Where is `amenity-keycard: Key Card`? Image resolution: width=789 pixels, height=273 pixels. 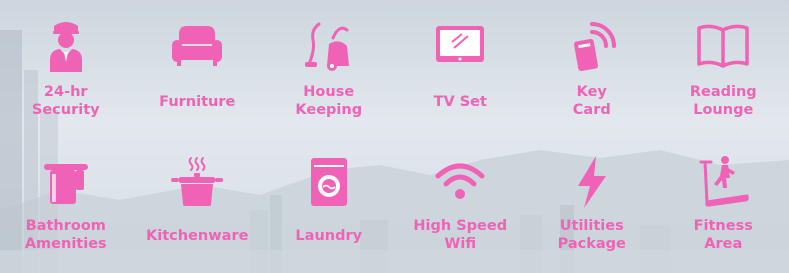 amenity-keycard: Key Card is located at coordinates (592, 68).